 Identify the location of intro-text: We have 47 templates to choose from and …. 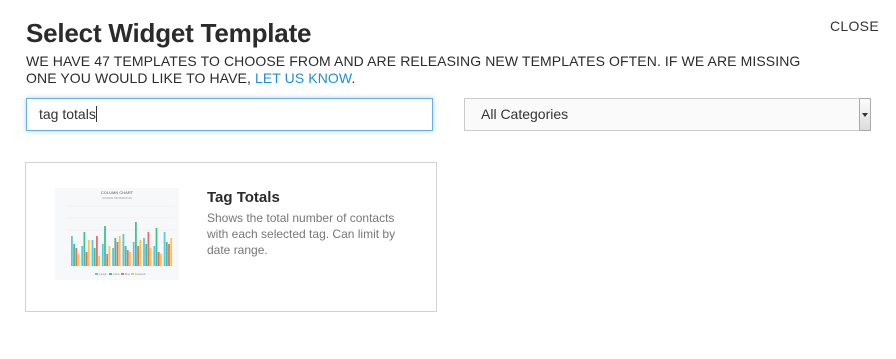
(413, 69).